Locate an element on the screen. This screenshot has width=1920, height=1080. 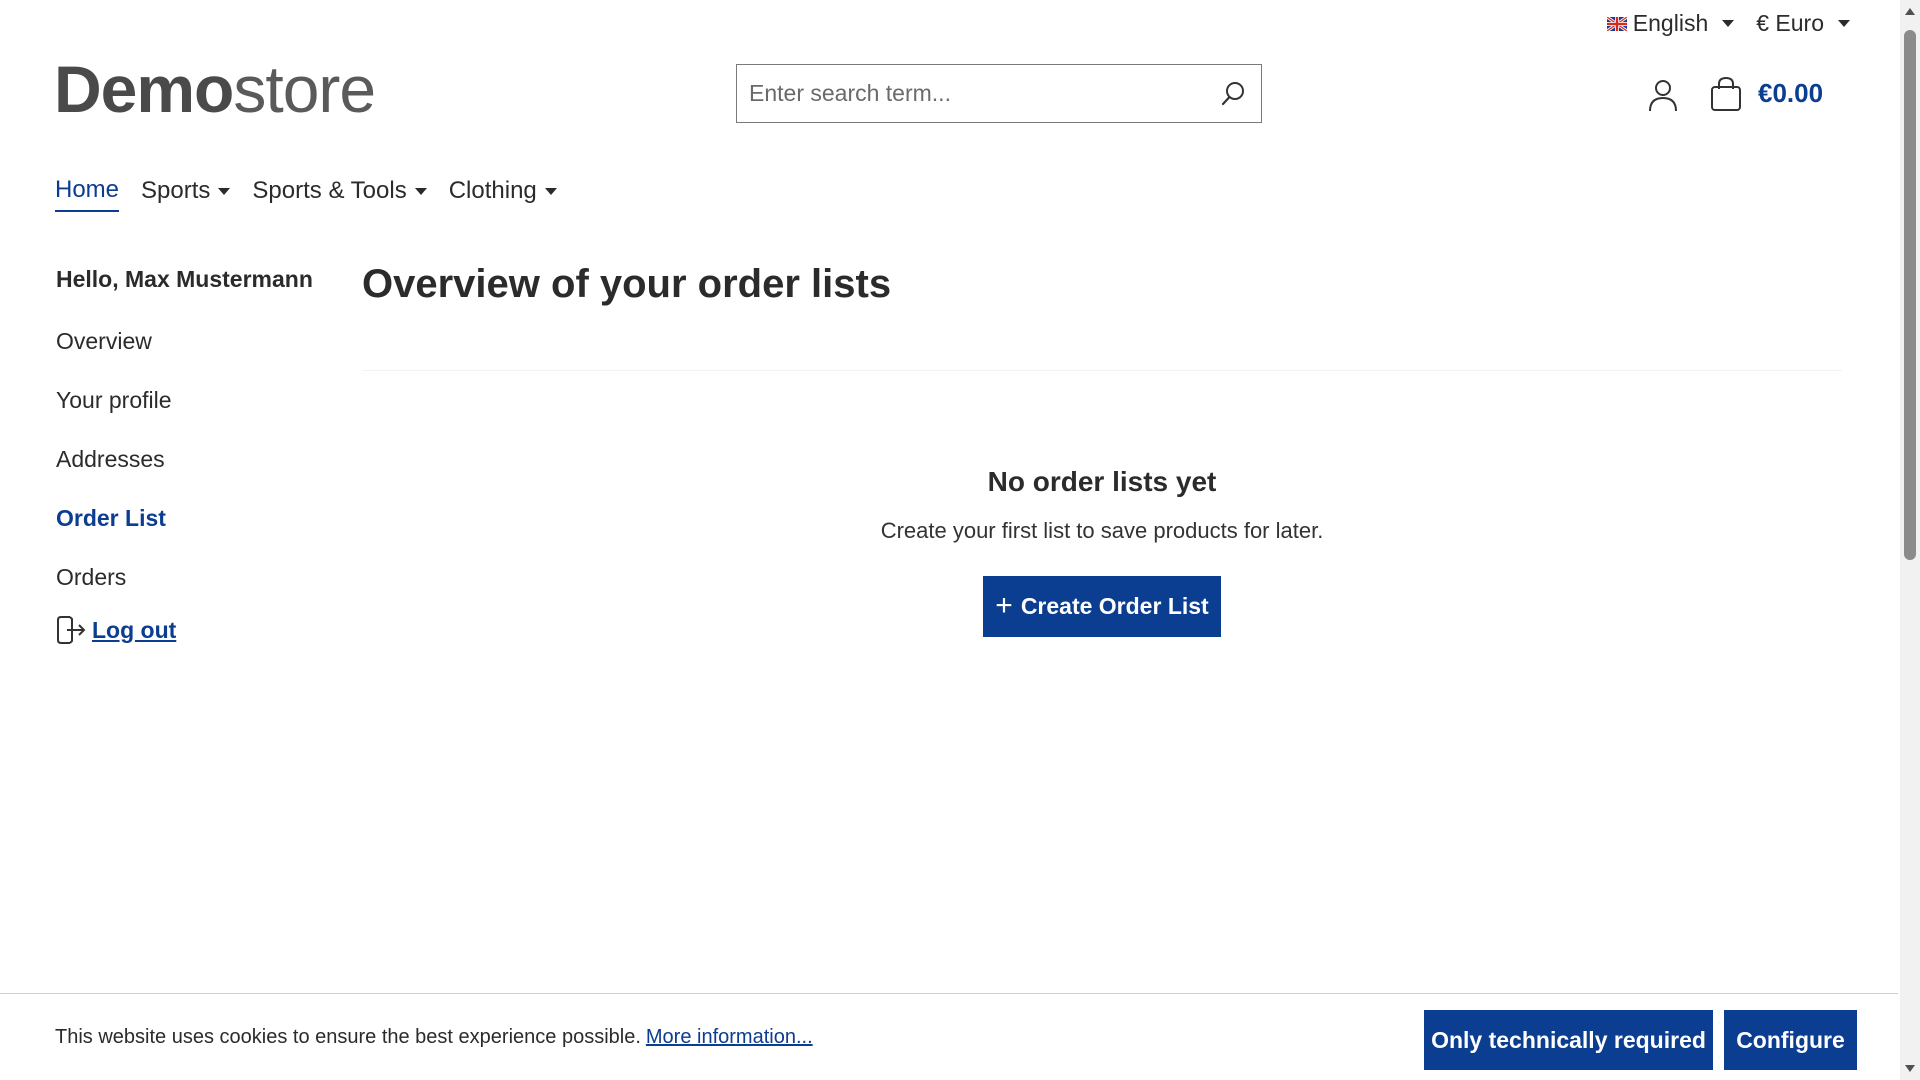
uk-flag-icon is located at coordinates (1616, 23).